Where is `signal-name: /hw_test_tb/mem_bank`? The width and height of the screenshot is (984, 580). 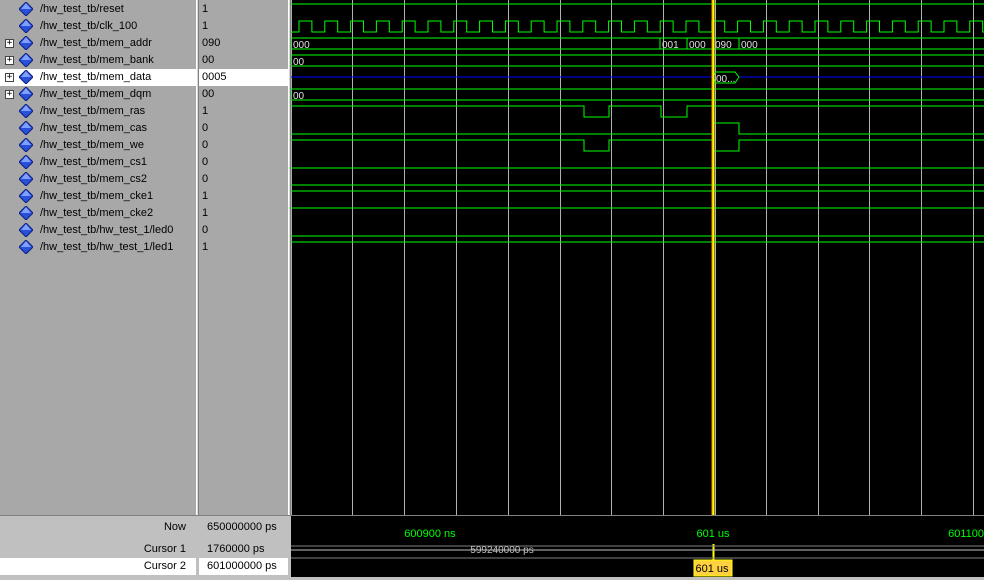
signal-name: /hw_test_tb/mem_bank is located at coordinates (97, 60).